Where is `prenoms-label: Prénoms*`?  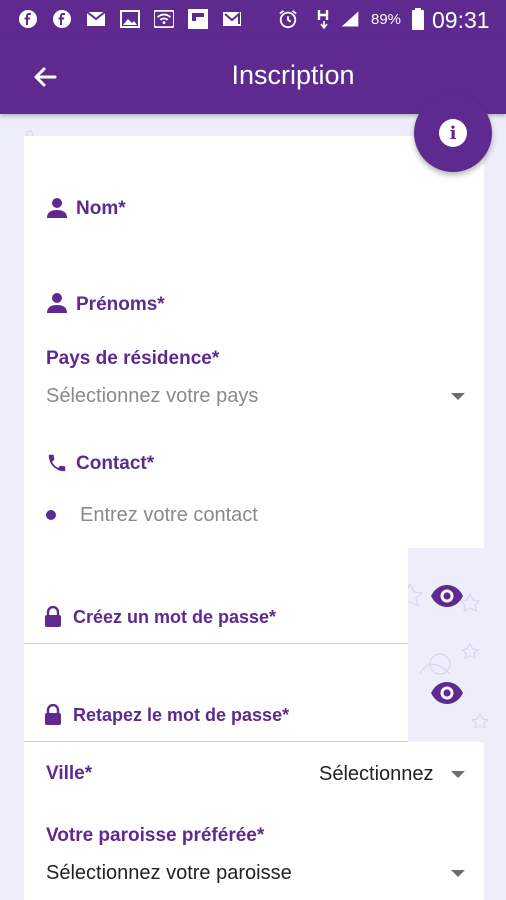
prenoms-label: Prénoms* is located at coordinates (120, 304).